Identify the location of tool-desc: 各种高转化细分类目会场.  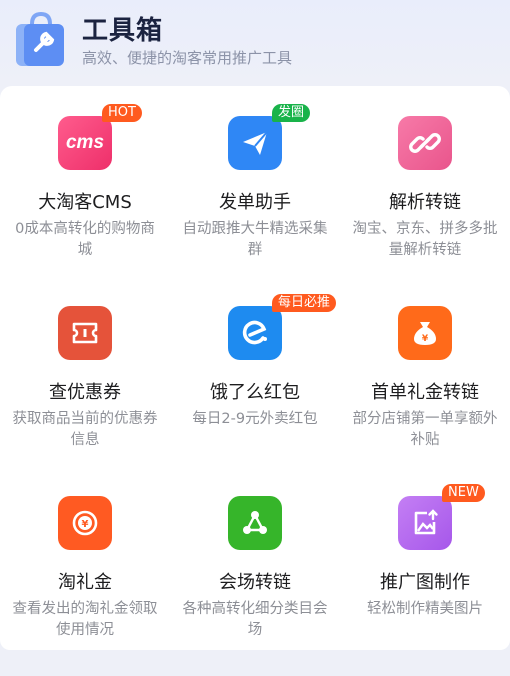
(255, 619).